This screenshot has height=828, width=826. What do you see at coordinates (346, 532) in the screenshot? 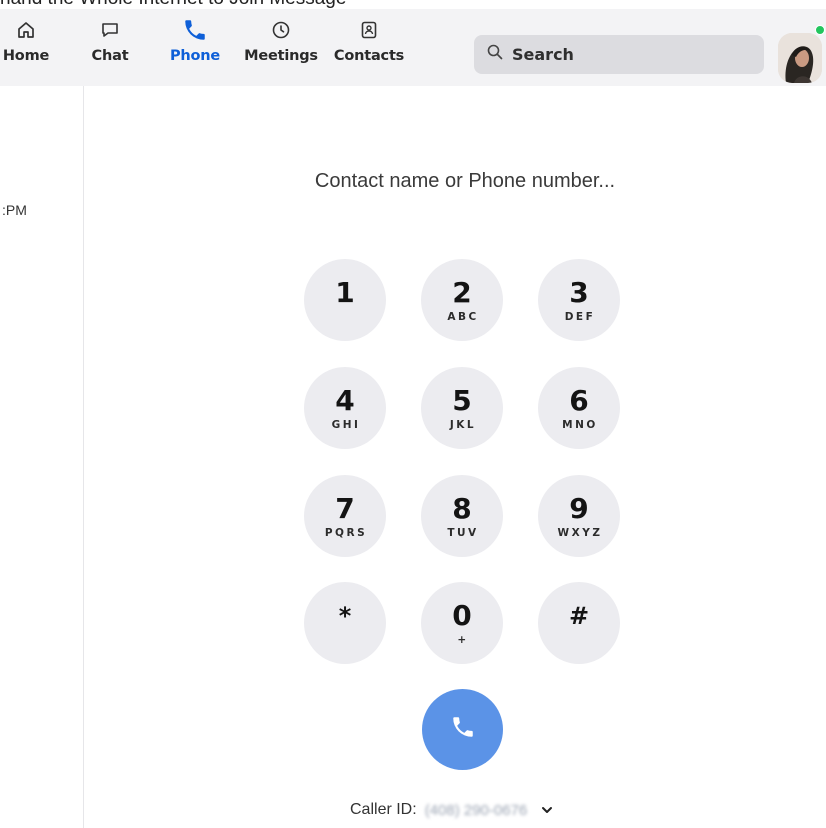
I see `key-letters: PQRS` at bounding box center [346, 532].